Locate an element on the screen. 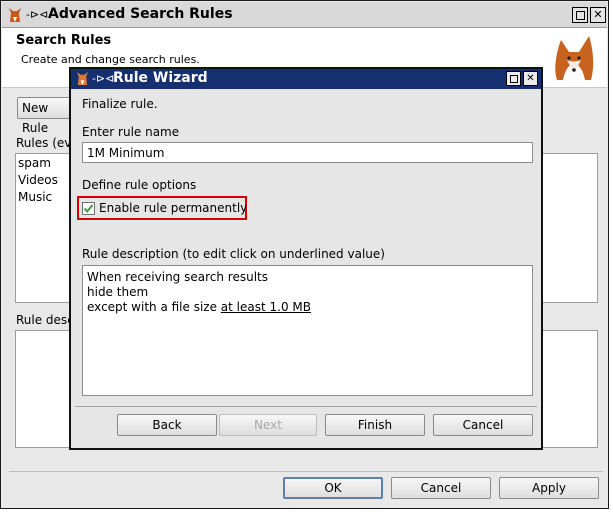  rule-name-label: Enter rule name is located at coordinates (131, 132).